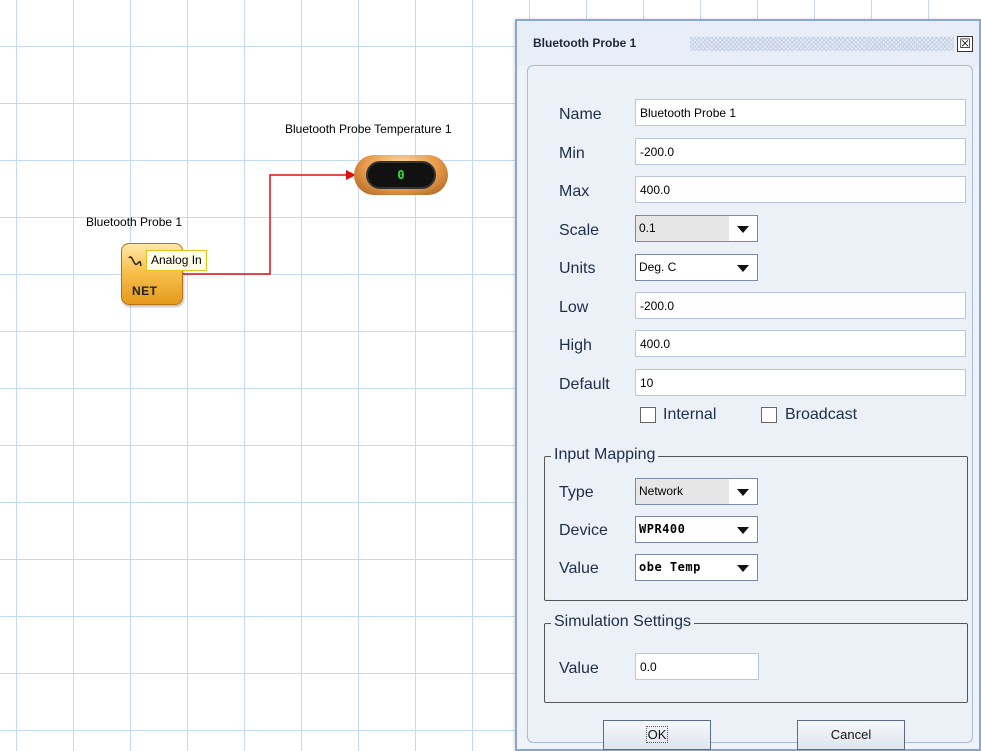 The image size is (981, 751). What do you see at coordinates (769, 415) in the screenshot?
I see `broadcast-checkbox` at bounding box center [769, 415].